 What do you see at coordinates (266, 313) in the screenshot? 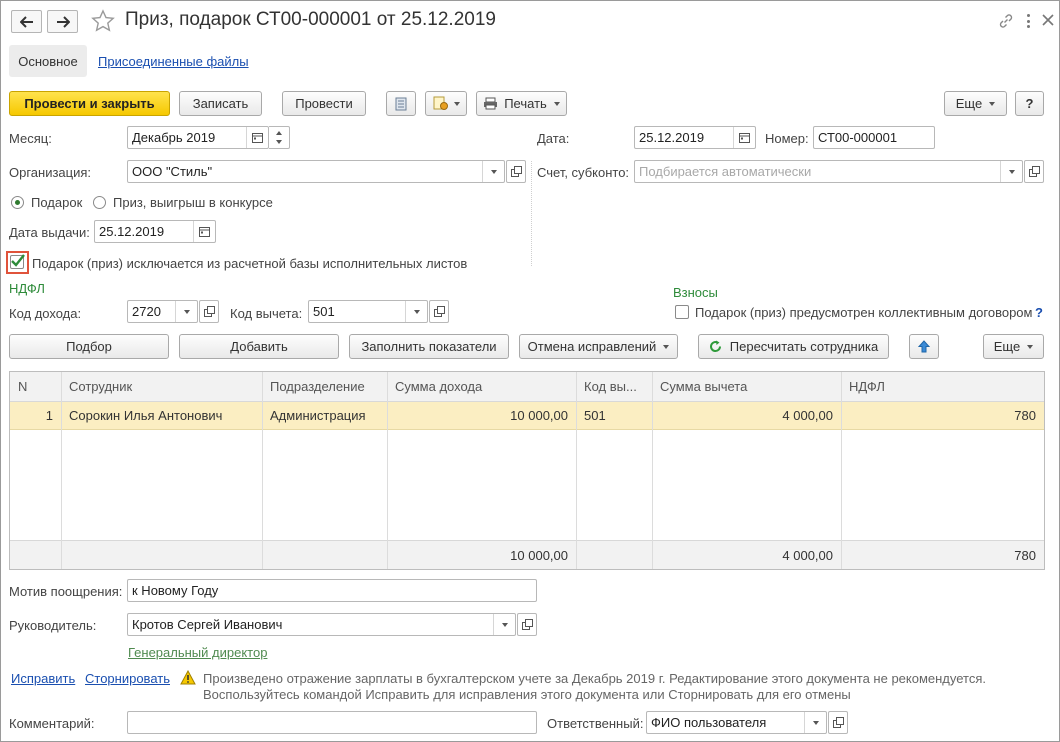
I see `deduction-code-label: Код вычета:` at bounding box center [266, 313].